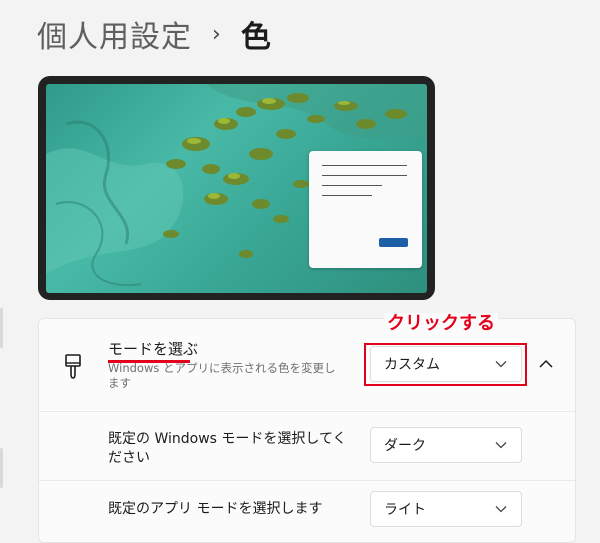  I want to click on breadcrumb: 個人用設定 › 色, so click(154, 34).